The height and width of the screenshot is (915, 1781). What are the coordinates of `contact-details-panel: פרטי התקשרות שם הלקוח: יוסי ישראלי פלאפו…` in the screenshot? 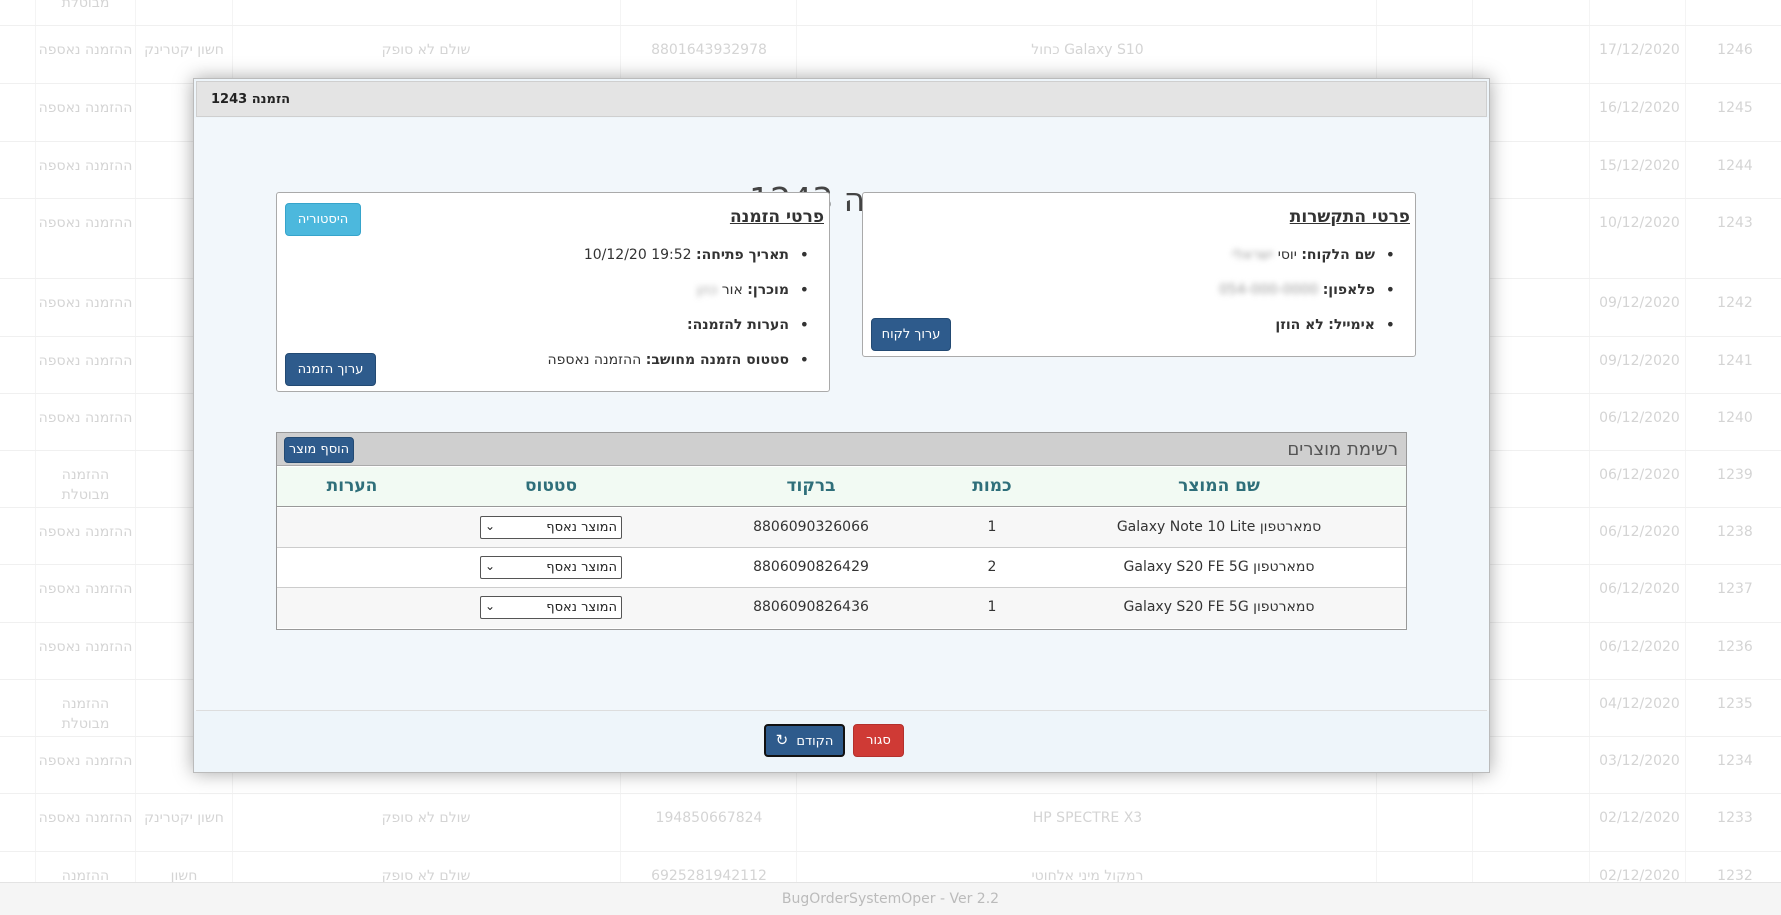 It's located at (1139, 274).